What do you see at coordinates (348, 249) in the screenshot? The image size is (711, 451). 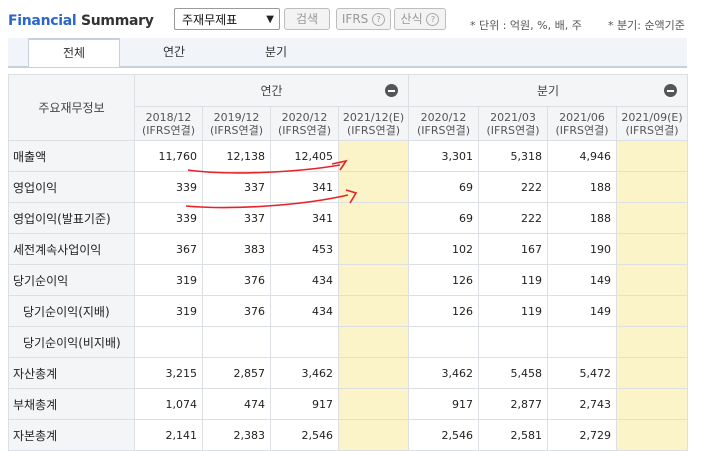 I see `table-row: 세전계속사업이익 367 383 453 102 167 190` at bounding box center [348, 249].